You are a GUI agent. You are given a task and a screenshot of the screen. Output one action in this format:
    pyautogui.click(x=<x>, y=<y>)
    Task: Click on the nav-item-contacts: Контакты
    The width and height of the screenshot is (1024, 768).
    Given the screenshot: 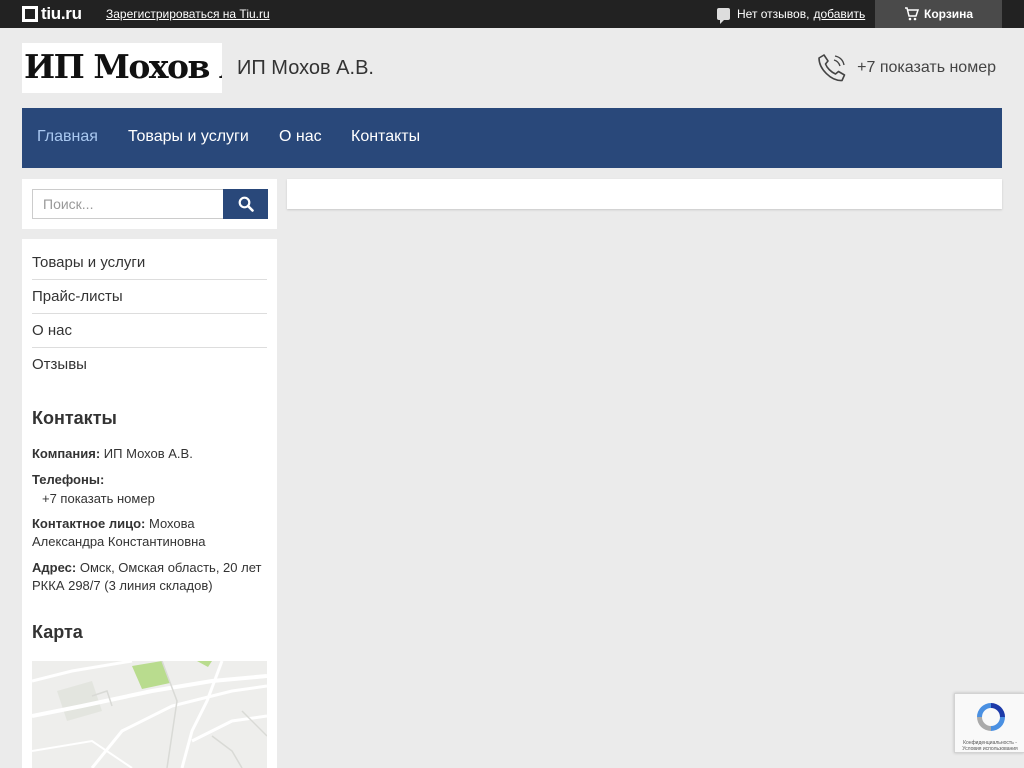 What is the action you would take?
    pyautogui.click(x=385, y=137)
    